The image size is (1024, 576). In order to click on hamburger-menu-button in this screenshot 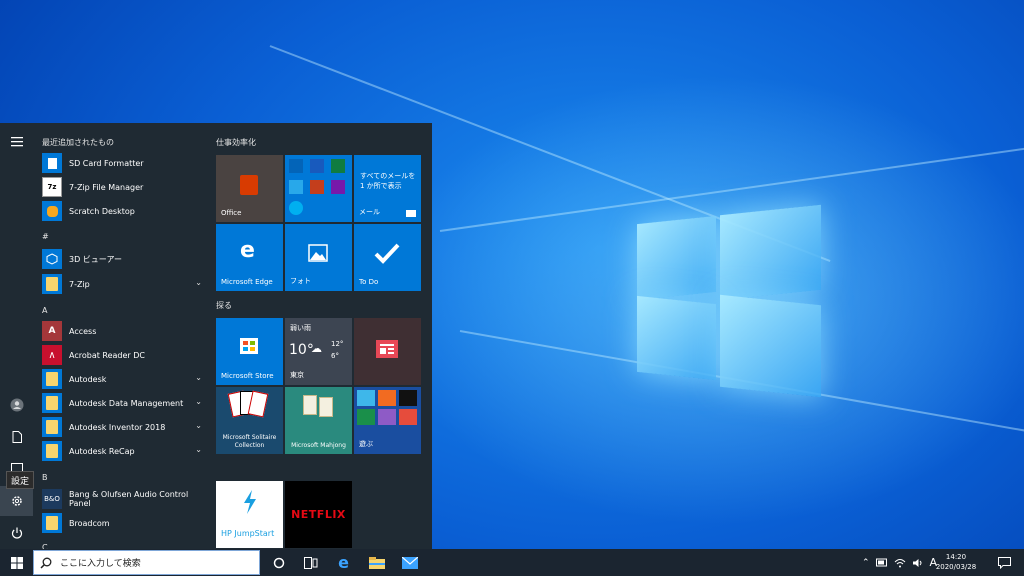, I will do `click(16, 142)`.